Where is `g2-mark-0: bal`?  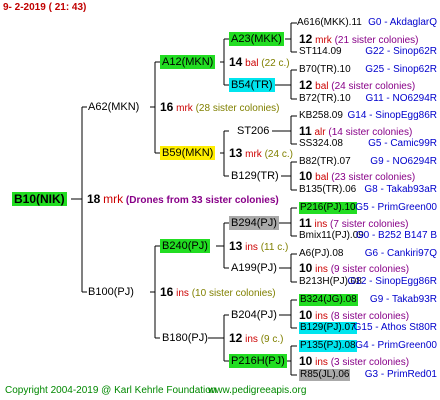
g2-mark-0: bal is located at coordinates (252, 63).